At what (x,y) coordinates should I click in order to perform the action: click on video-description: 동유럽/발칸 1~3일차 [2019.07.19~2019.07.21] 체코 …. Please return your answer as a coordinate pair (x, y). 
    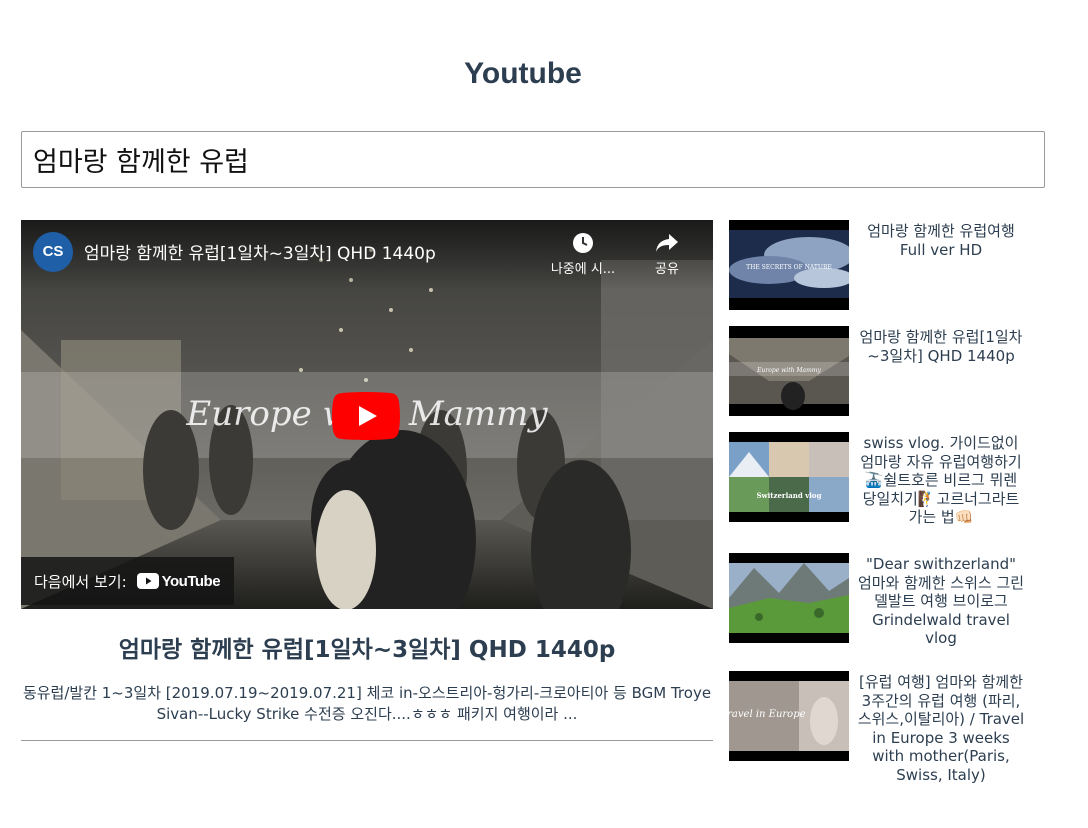
    Looking at the image, I should click on (367, 703).